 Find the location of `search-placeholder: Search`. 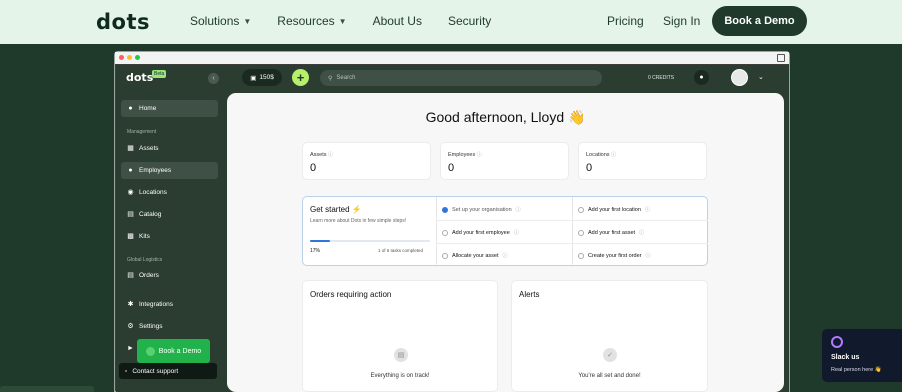

search-placeholder: Search is located at coordinates (346, 78).